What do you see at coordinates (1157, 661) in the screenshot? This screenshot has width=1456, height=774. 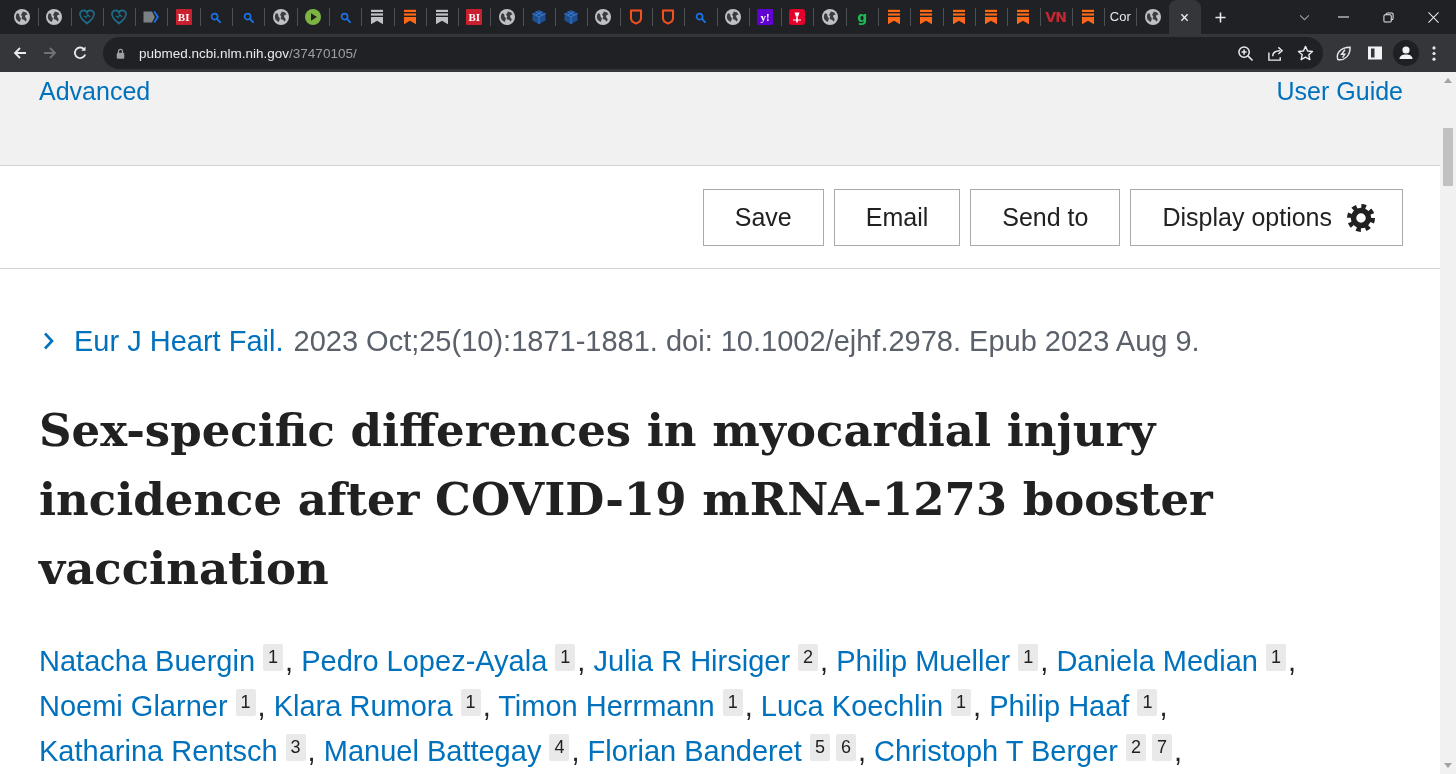 I see `author-link: Daniela Median` at bounding box center [1157, 661].